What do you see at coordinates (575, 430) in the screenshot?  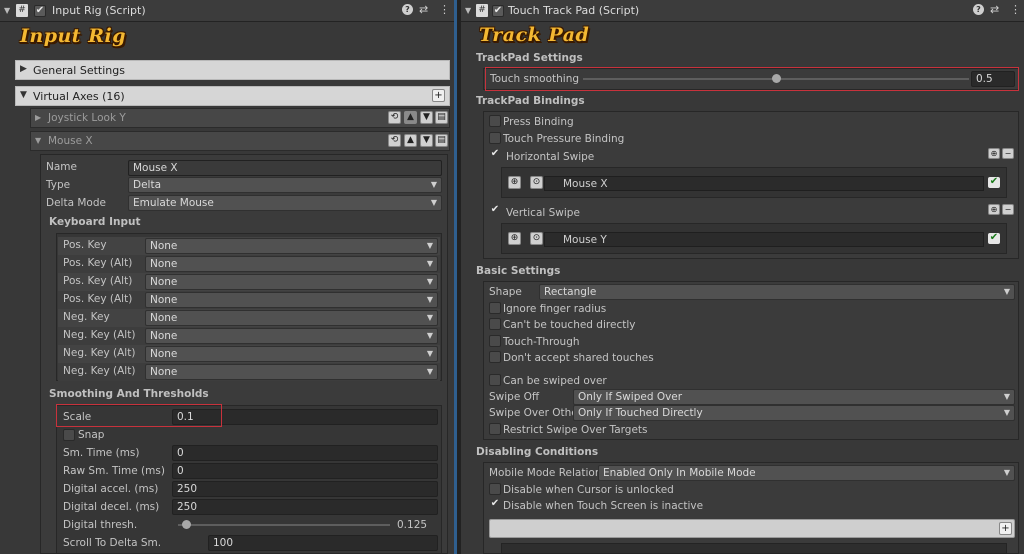 I see `restrict-swipe-label: Restrict Swipe Over Targets` at bounding box center [575, 430].